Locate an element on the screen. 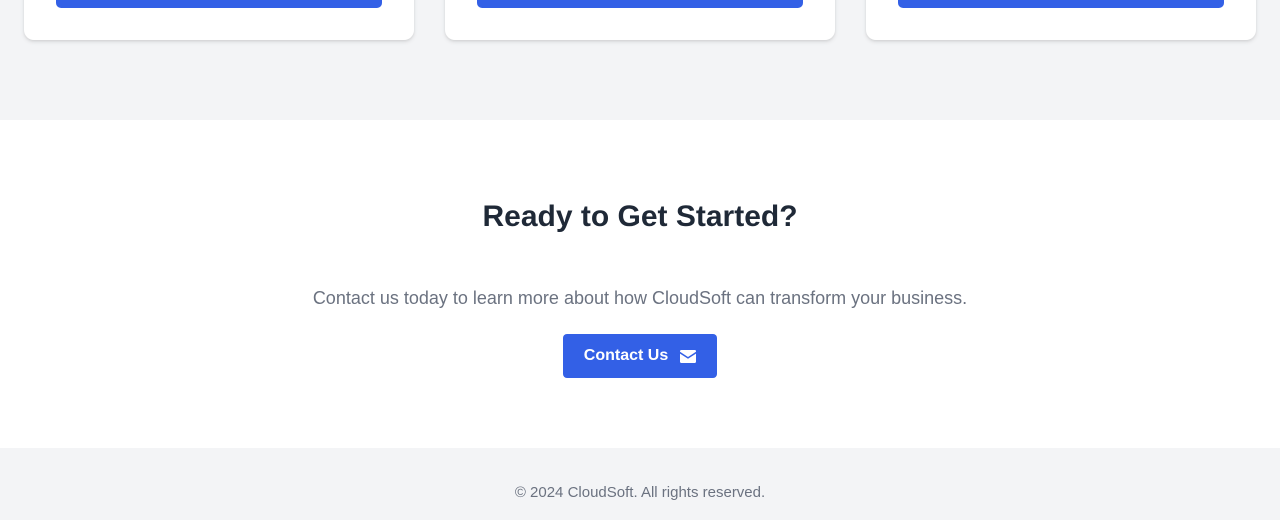 The image size is (1280, 520). contact-us-button: Contact Us is located at coordinates (640, 356).